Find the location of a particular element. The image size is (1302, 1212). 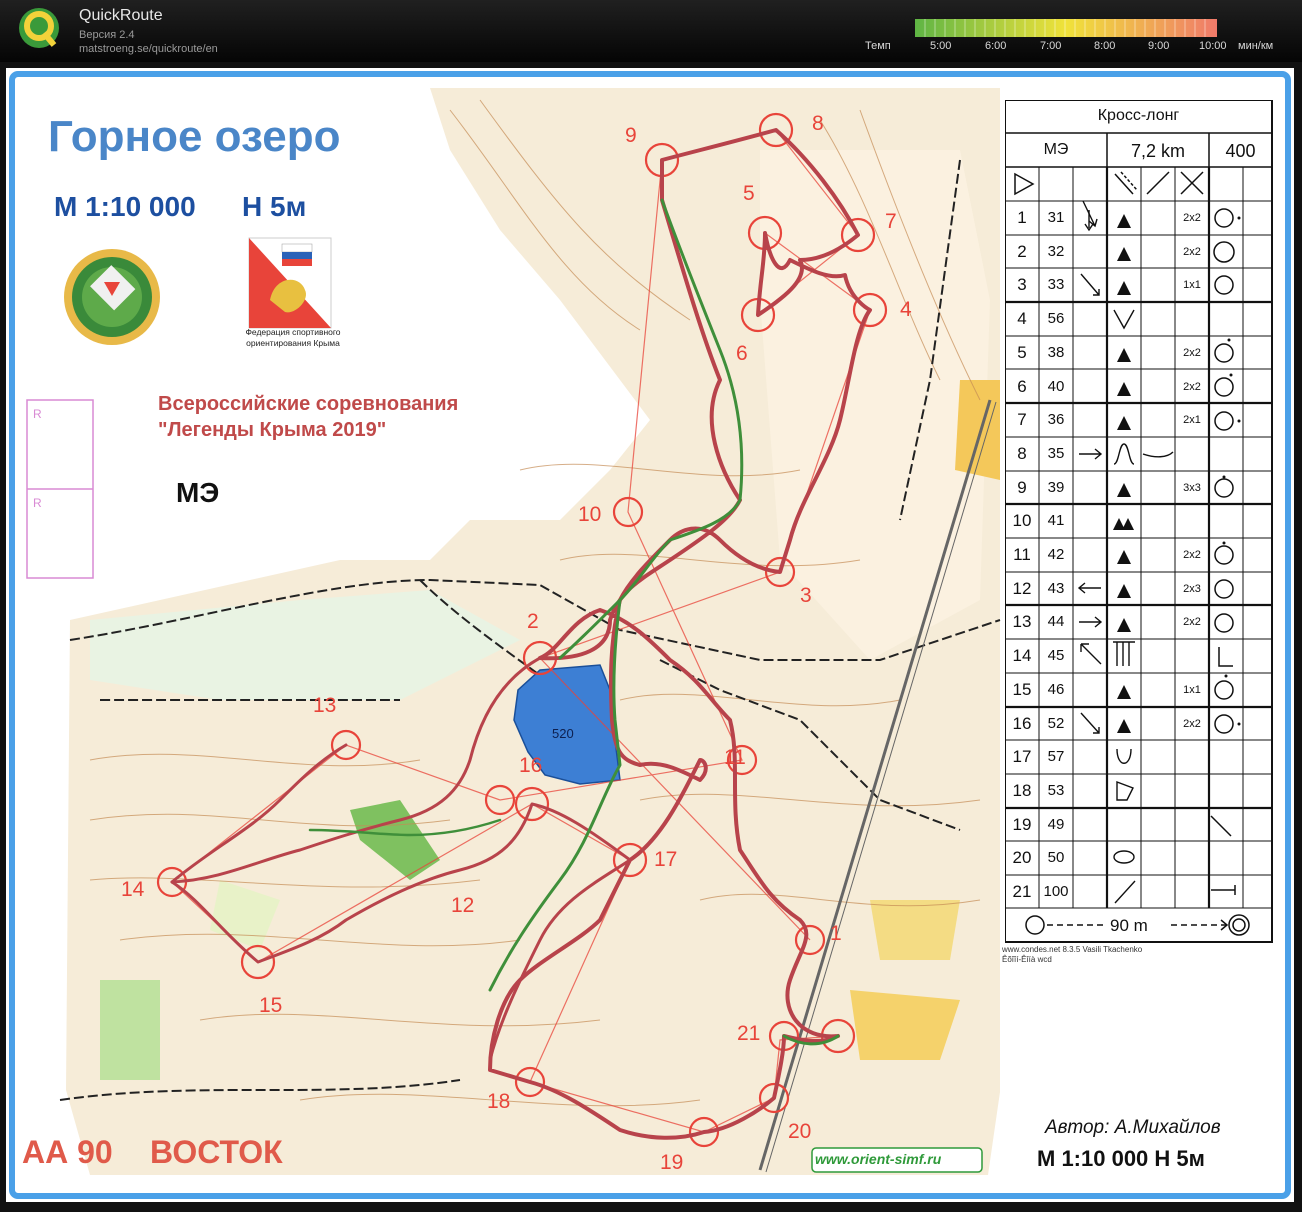

control-code: 38 is located at coordinates (1056, 352).